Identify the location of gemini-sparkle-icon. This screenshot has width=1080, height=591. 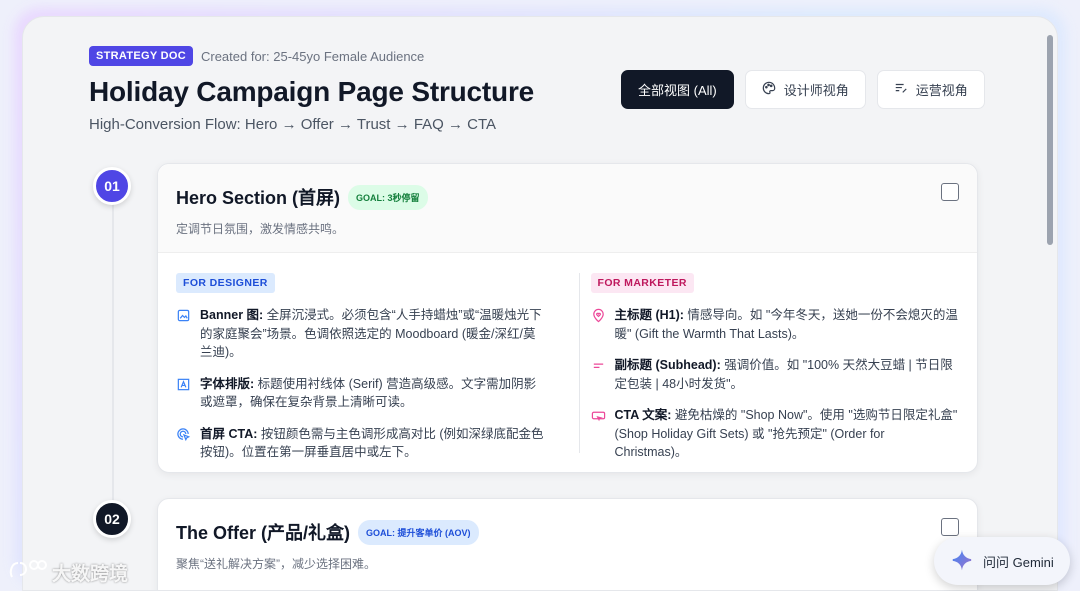
(962, 561).